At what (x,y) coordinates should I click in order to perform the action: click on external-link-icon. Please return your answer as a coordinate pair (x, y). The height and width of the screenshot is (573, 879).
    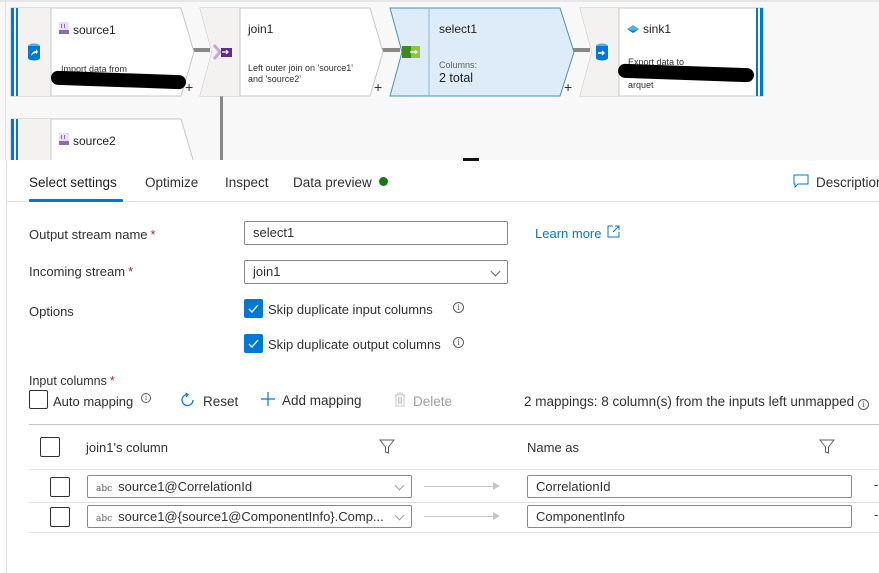
    Looking at the image, I should click on (613, 233).